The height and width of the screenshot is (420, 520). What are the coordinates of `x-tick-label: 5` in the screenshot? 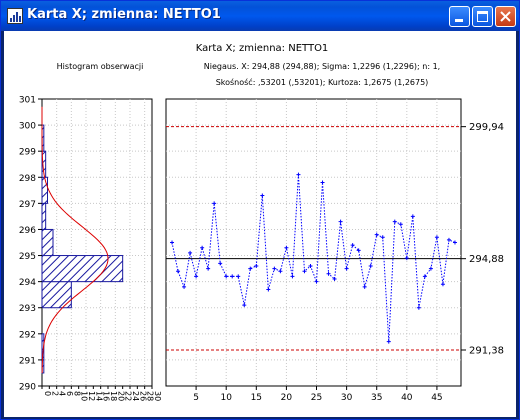 It's located at (196, 398).